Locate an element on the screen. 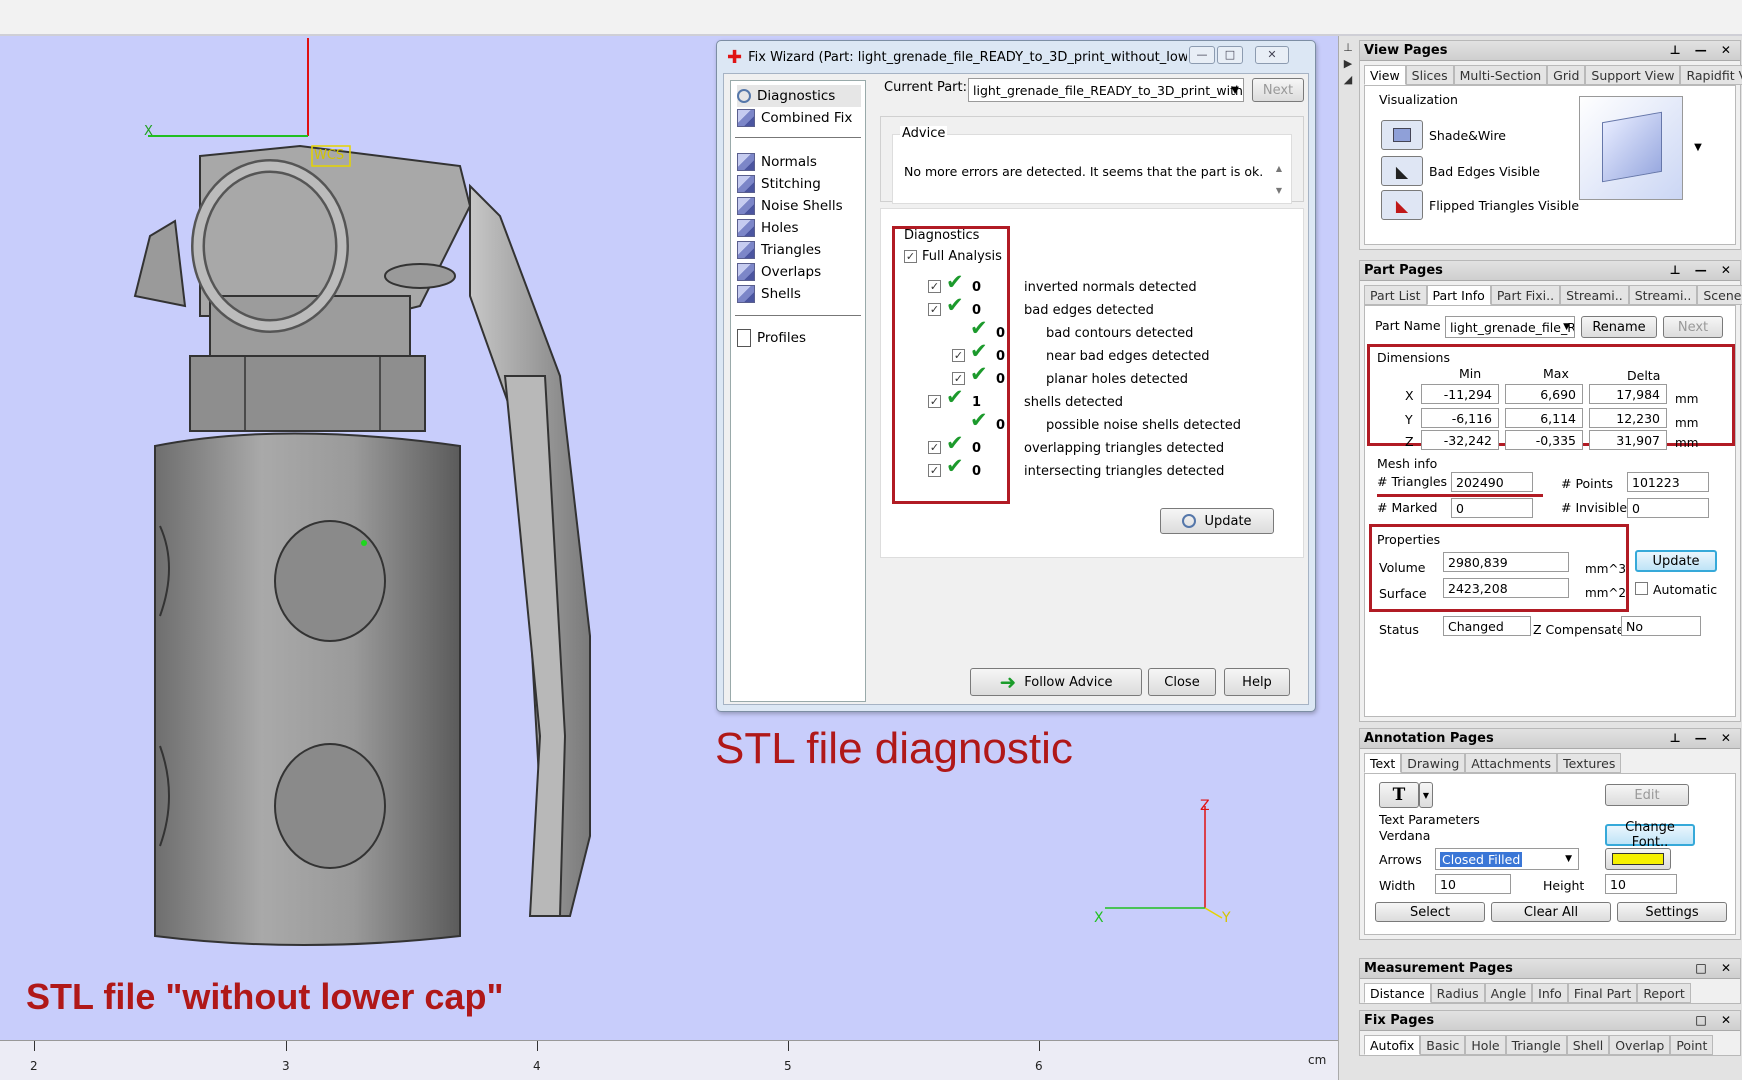 Image resolution: width=1742 pixels, height=1080 pixels. x-delta-field: 17,984 is located at coordinates (1628, 394).